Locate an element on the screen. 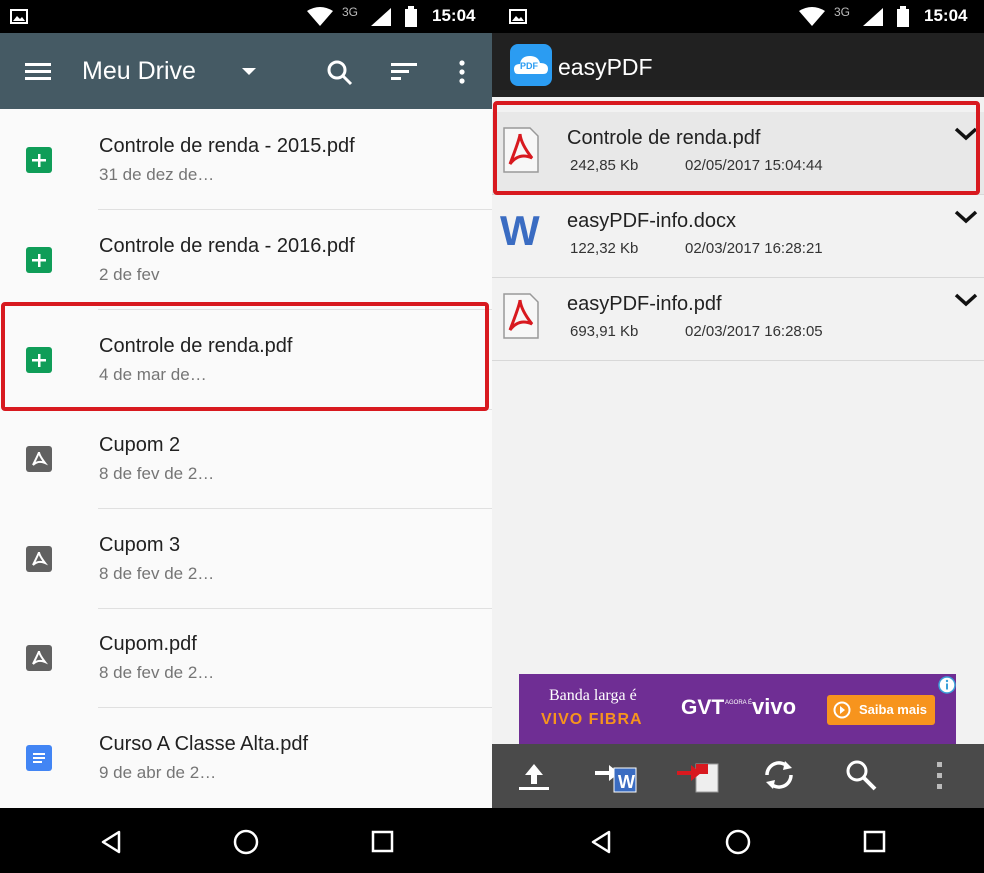 The height and width of the screenshot is (873, 984). ad-line1: Banda larga é is located at coordinates (593, 695).